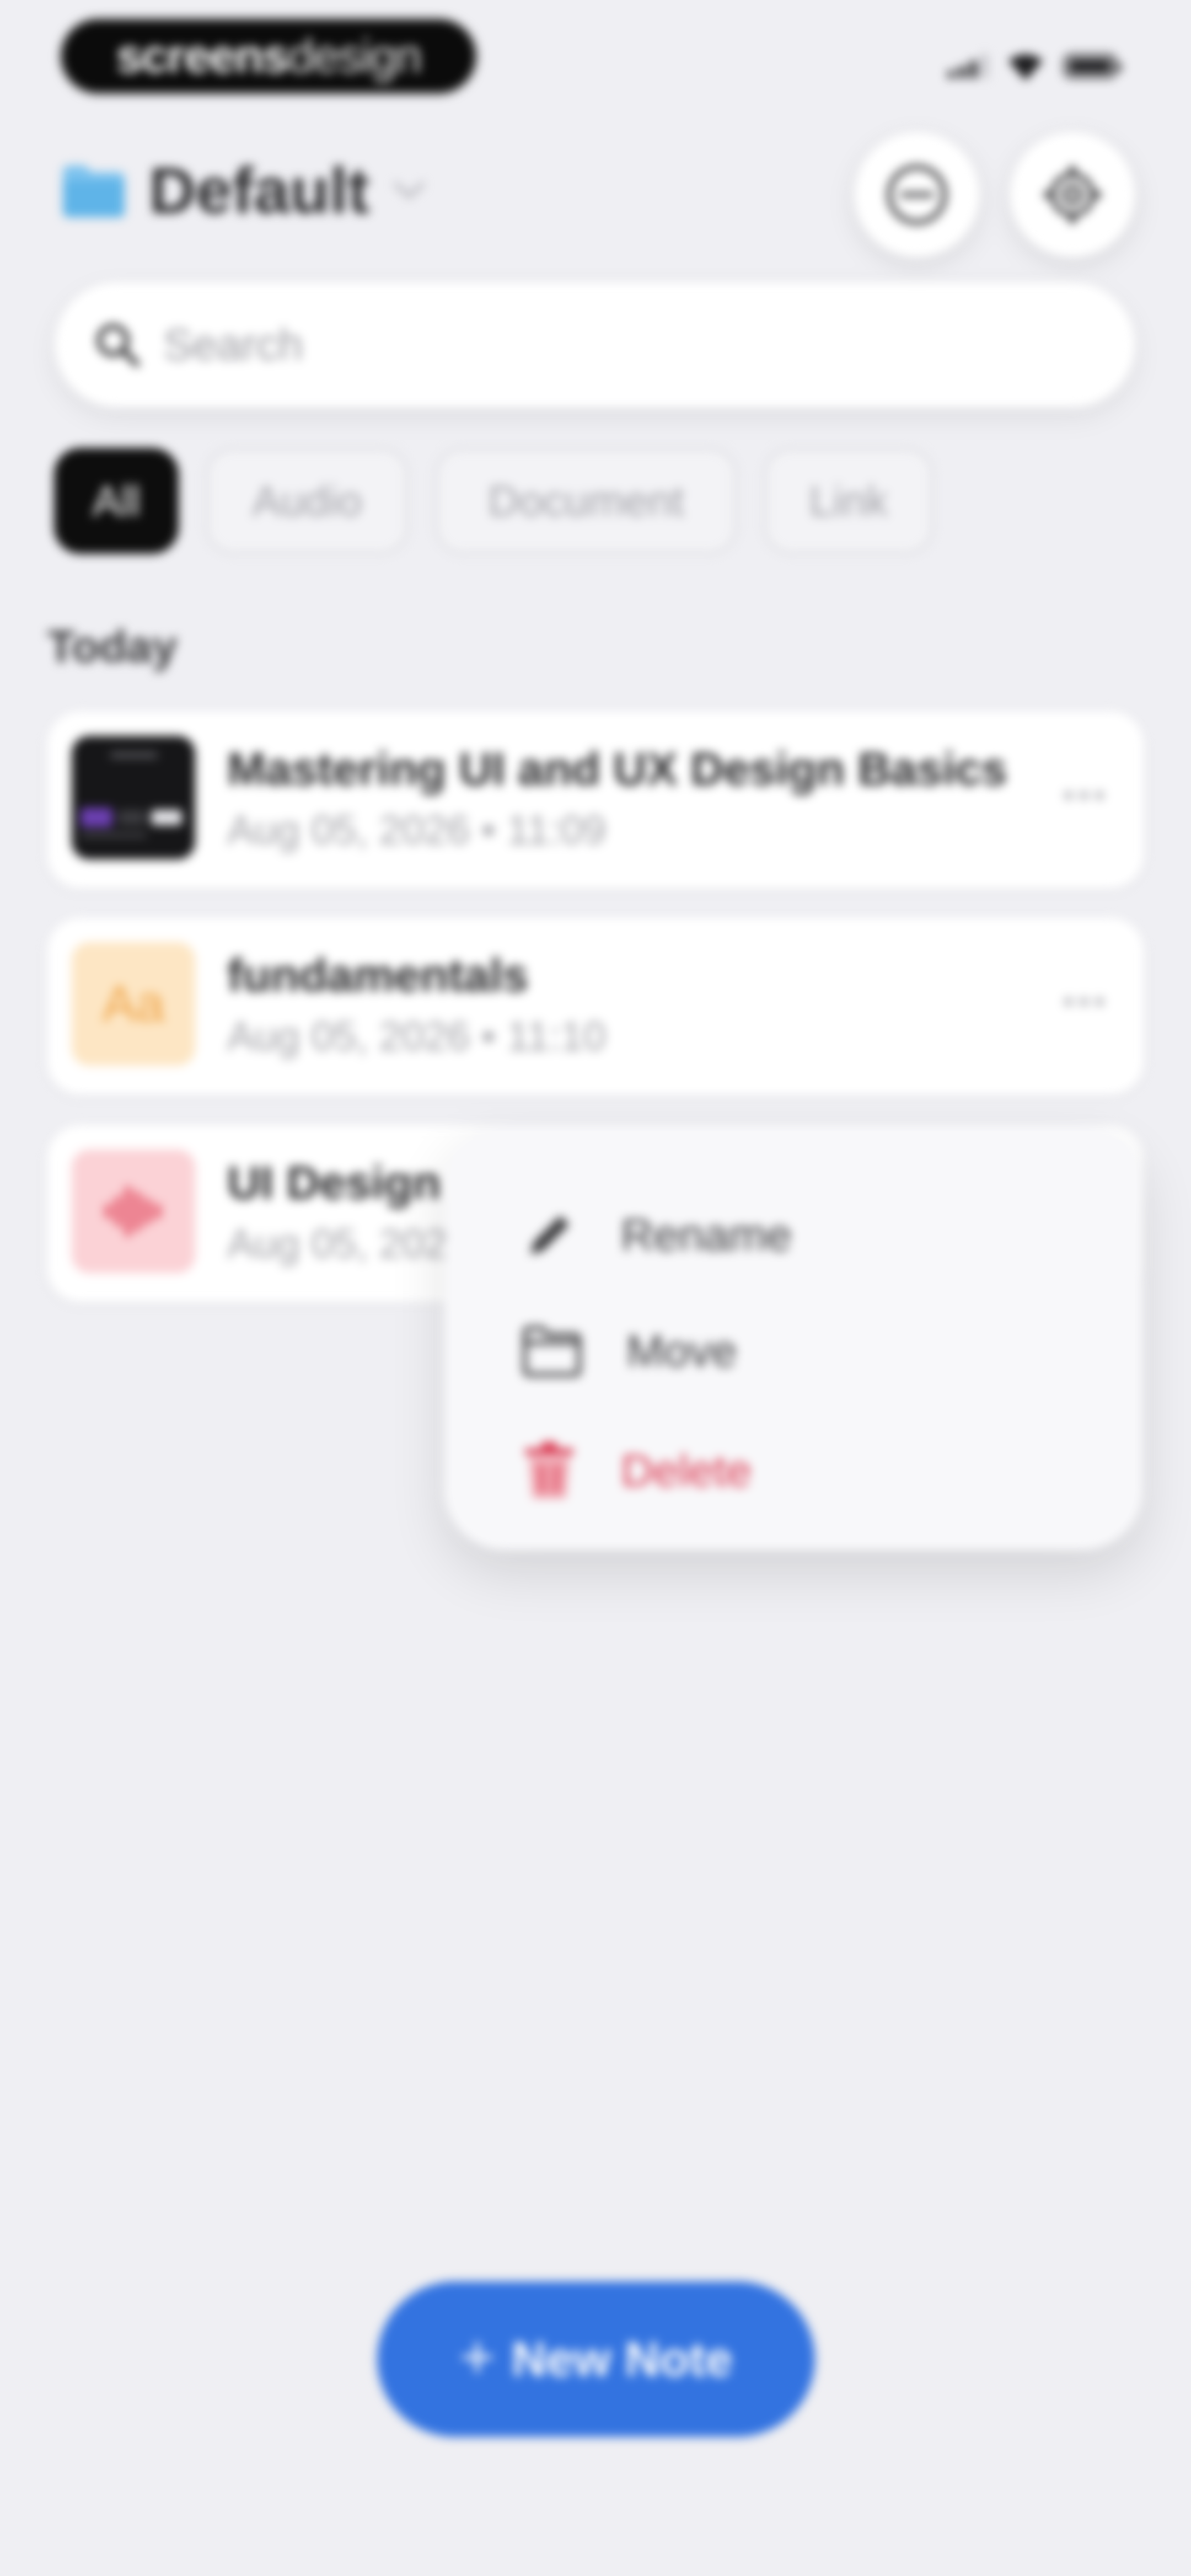 The height and width of the screenshot is (2576, 1191). Describe the element at coordinates (968, 66) in the screenshot. I see `signal-icon` at that location.